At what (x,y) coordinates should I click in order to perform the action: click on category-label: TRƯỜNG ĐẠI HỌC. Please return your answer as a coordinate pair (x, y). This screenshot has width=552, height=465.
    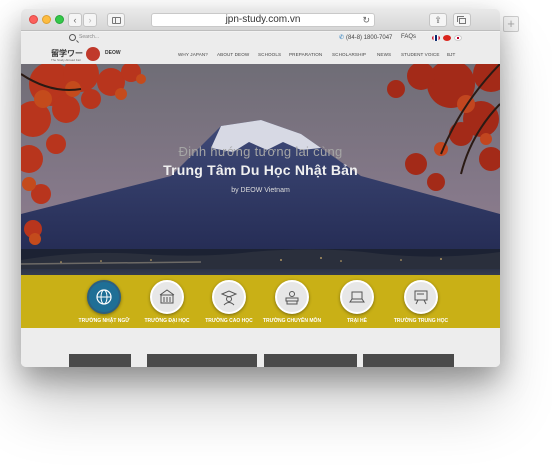
    Looking at the image, I should click on (167, 321).